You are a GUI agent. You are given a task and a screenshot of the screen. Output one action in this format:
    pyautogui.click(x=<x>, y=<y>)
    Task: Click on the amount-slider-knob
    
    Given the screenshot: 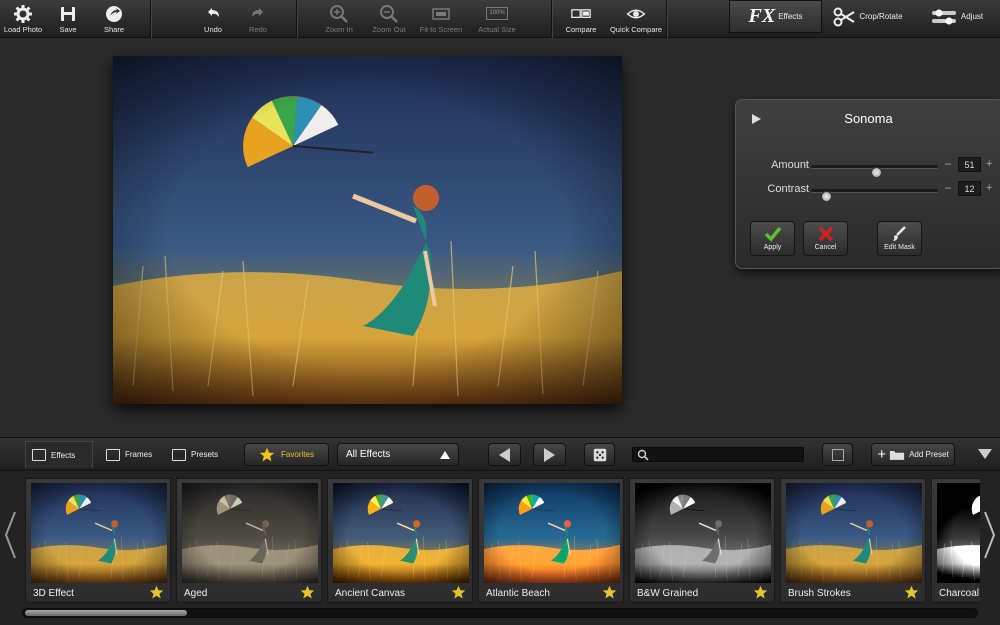 What is the action you would take?
    pyautogui.click(x=876, y=172)
    